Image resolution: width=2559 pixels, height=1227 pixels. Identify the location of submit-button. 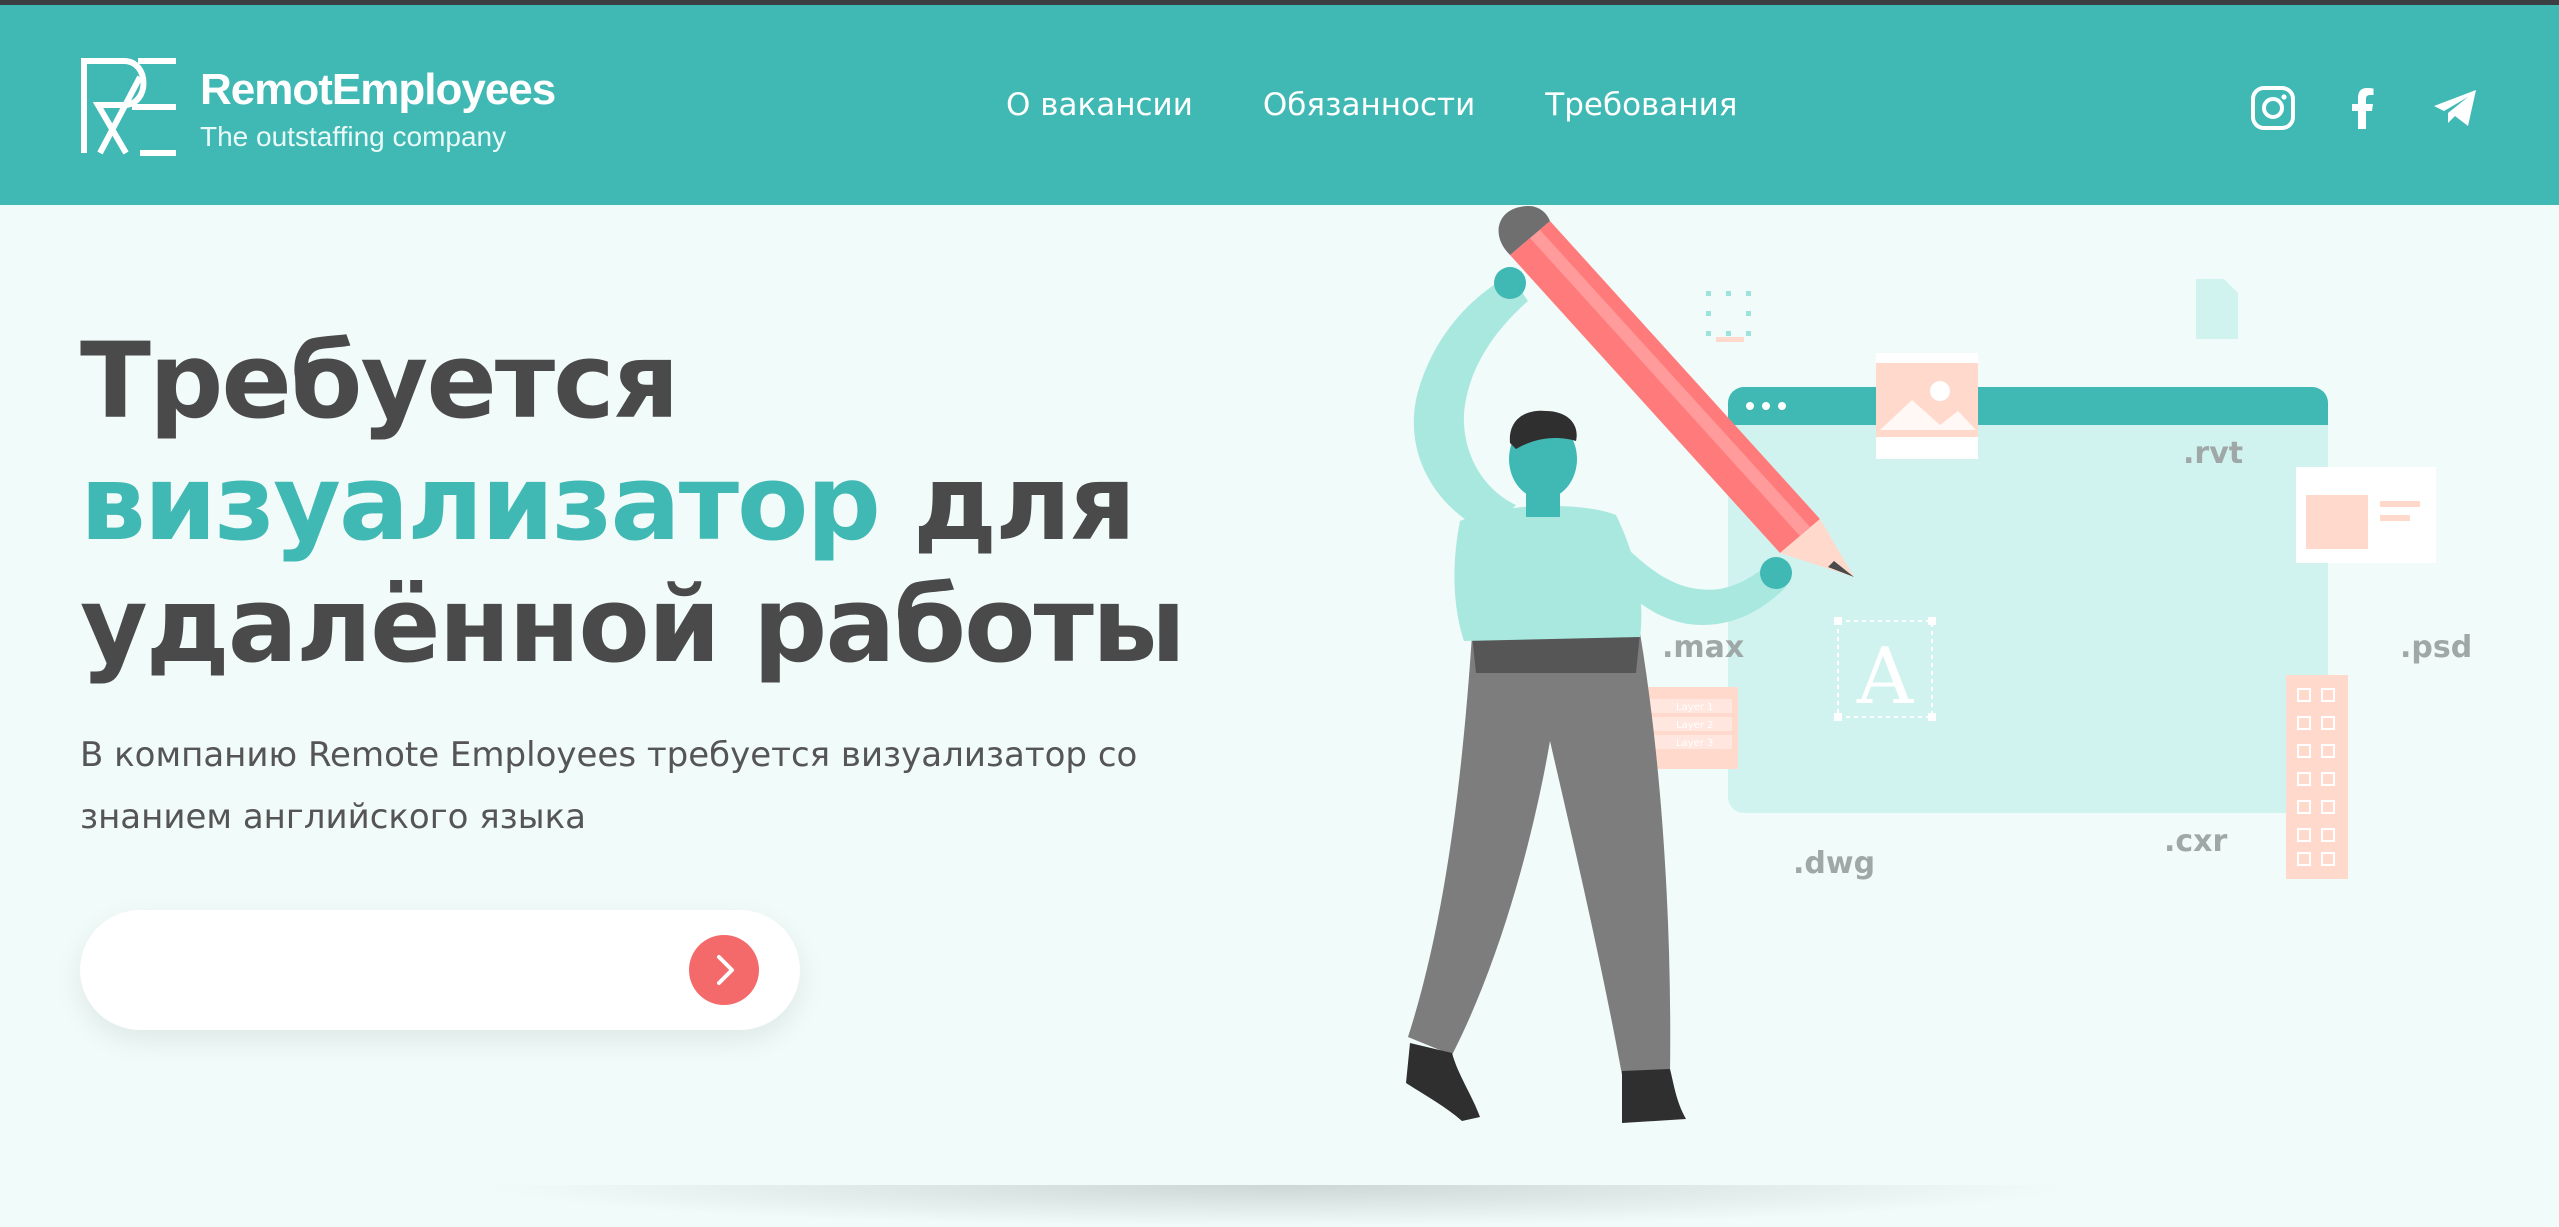
(724, 970).